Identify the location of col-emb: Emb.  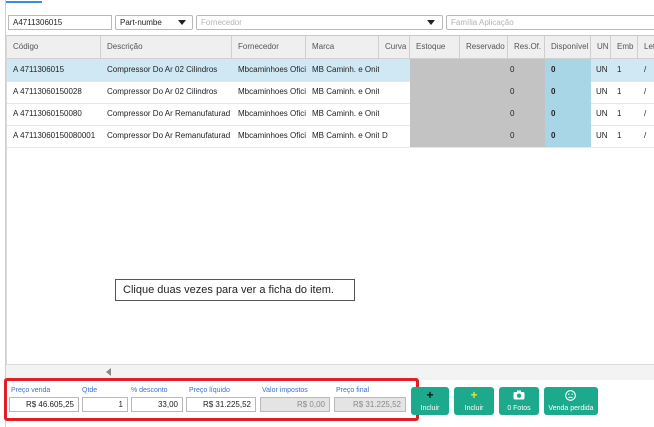
(624, 47).